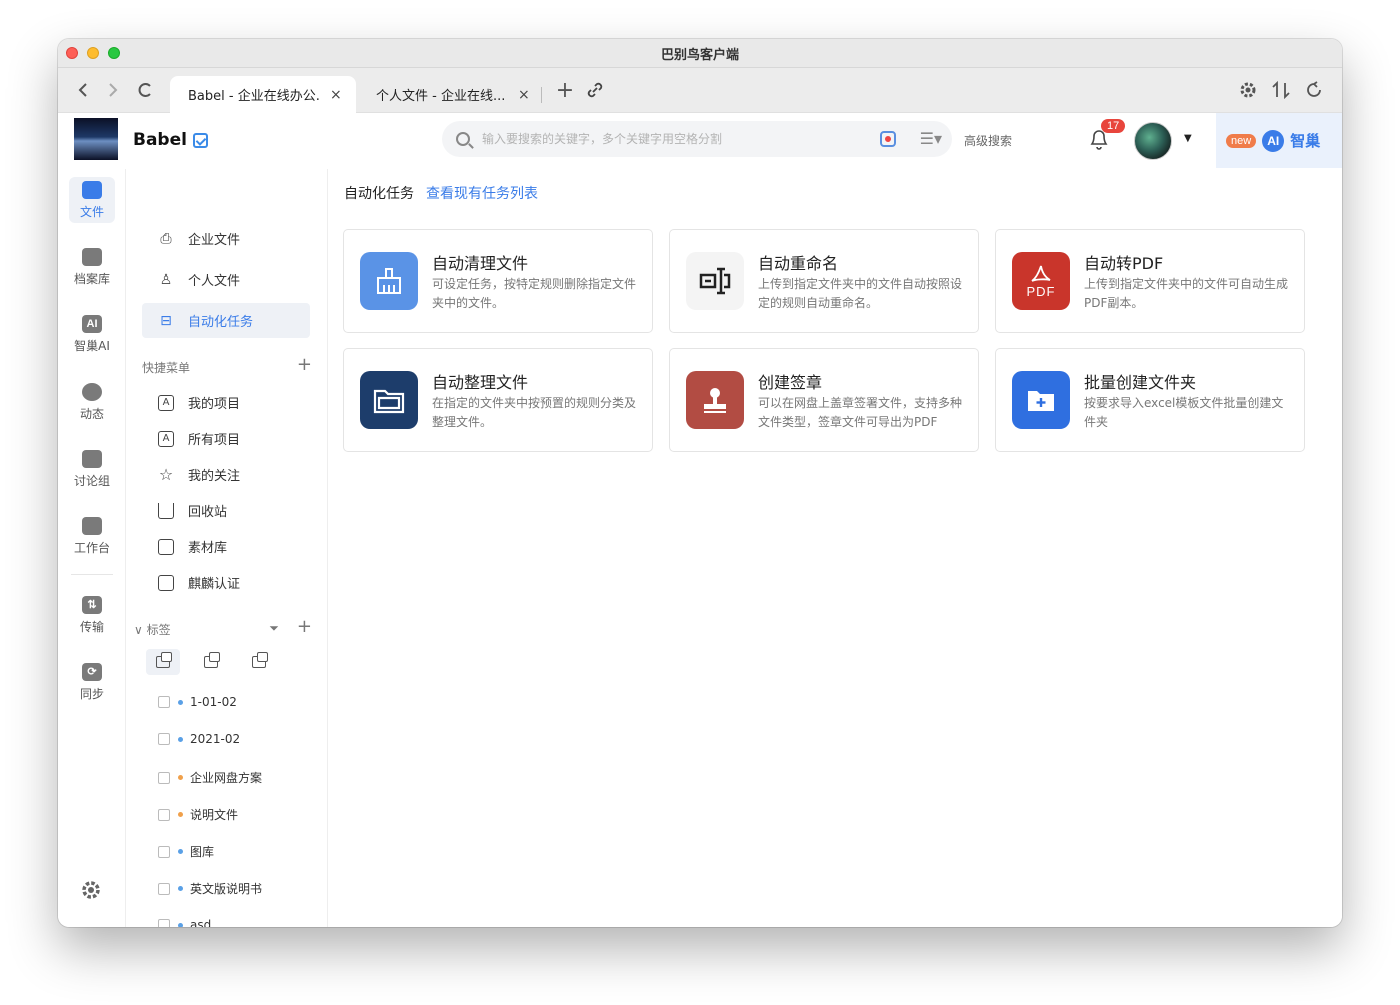 Image resolution: width=1400 pixels, height=1005 pixels. What do you see at coordinates (91, 693) in the screenshot?
I see `rail-label: 同步` at bounding box center [91, 693].